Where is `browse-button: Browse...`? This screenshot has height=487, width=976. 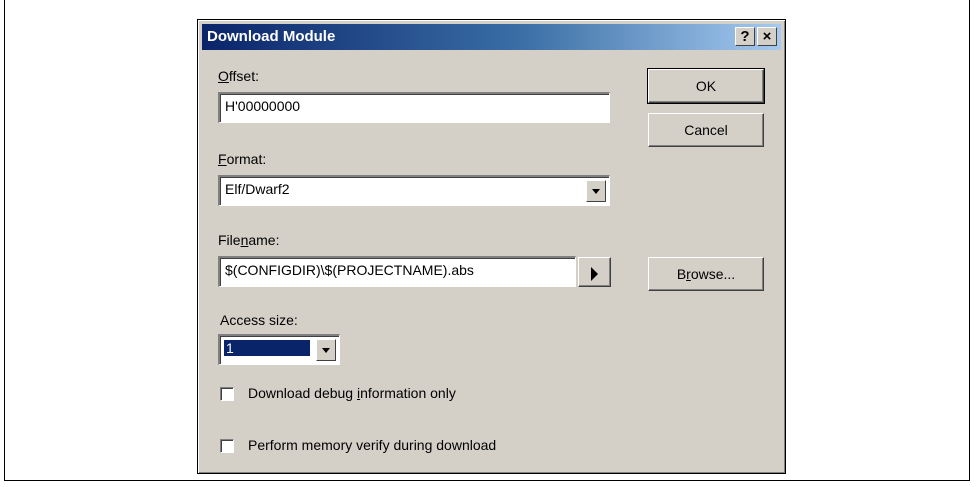 browse-button: Browse... is located at coordinates (706, 274).